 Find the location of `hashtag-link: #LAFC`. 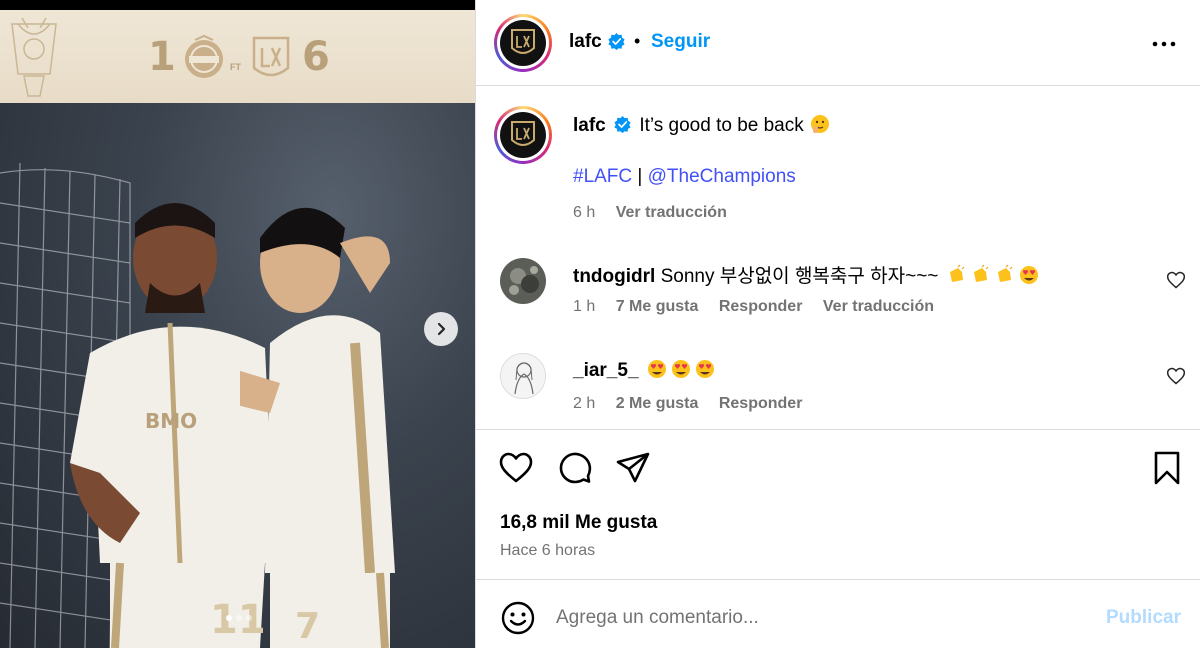

hashtag-link: #LAFC is located at coordinates (602, 176).